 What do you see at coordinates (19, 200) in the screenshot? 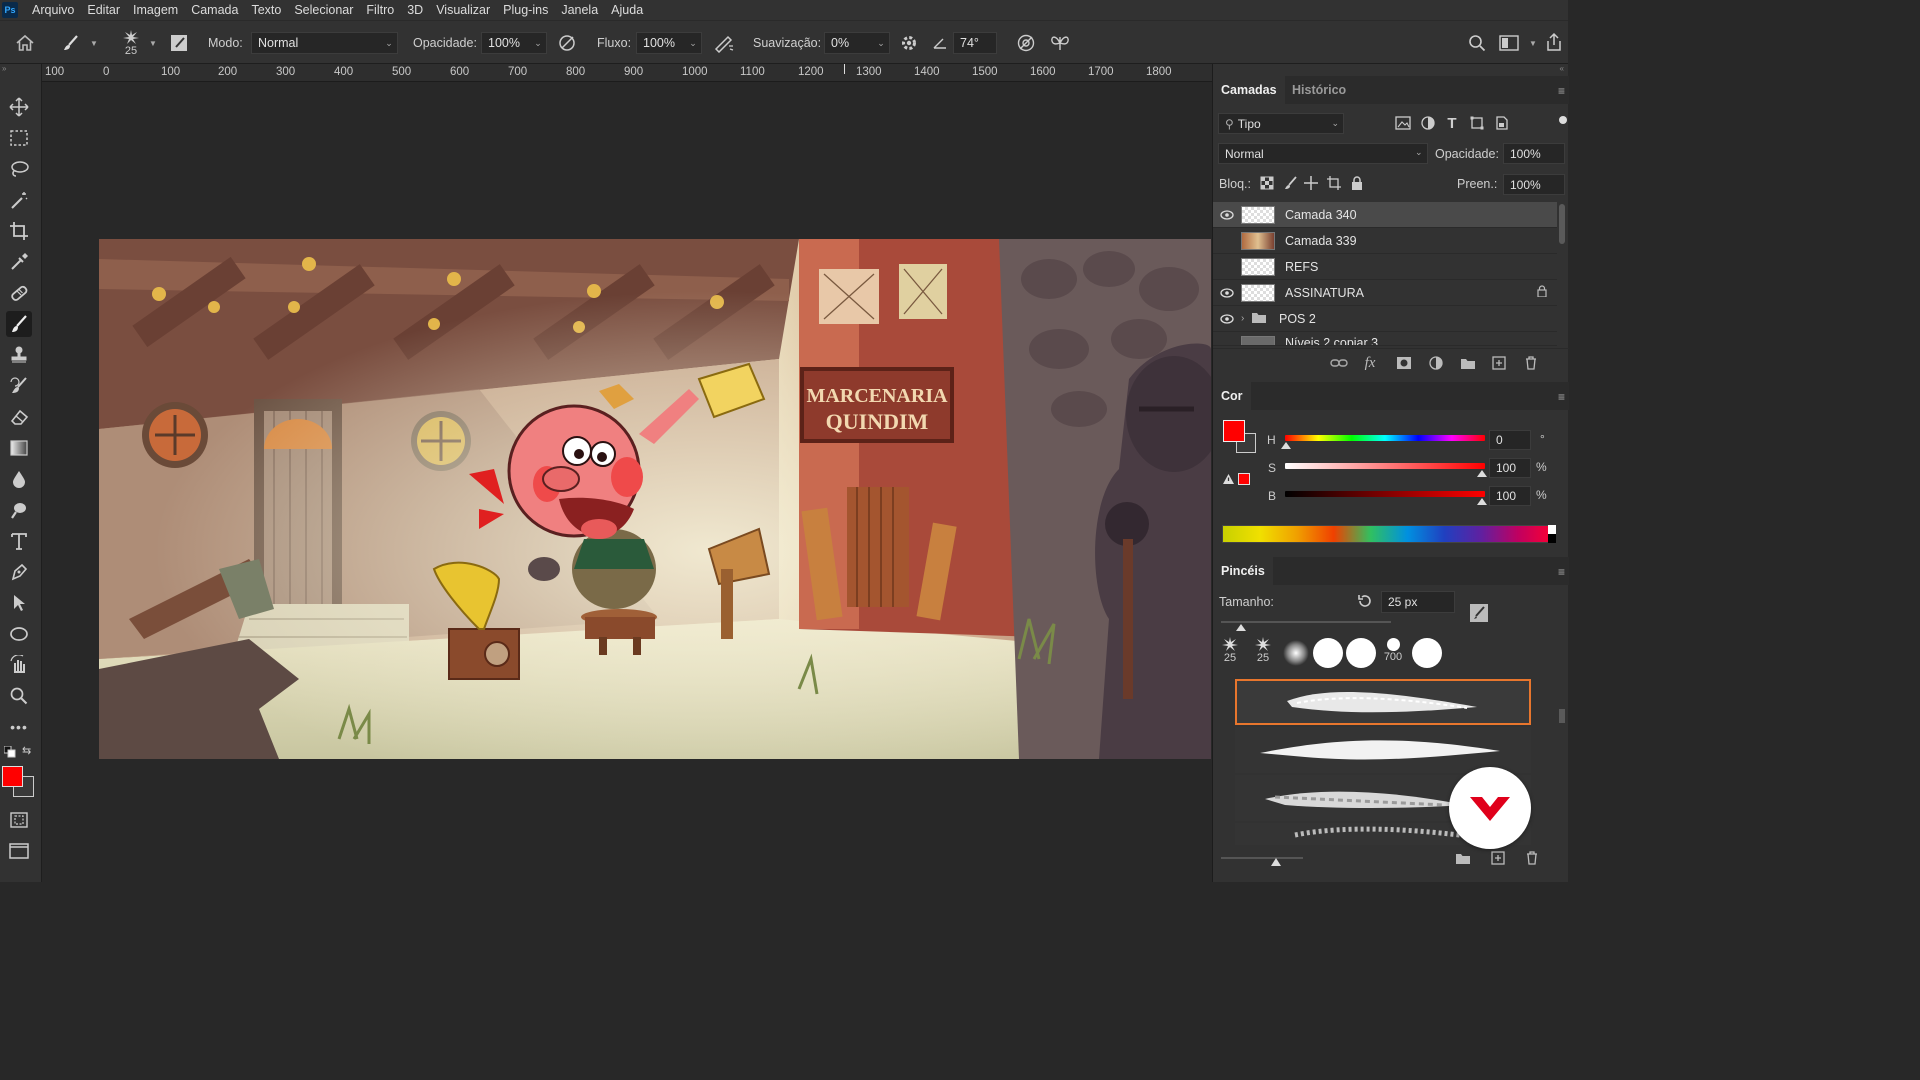
I see `magic-wand-icon` at bounding box center [19, 200].